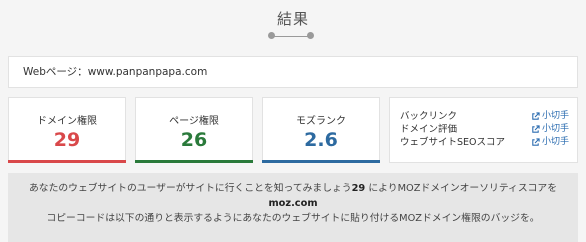  I want to click on page-authority-value: 26, so click(194, 140).